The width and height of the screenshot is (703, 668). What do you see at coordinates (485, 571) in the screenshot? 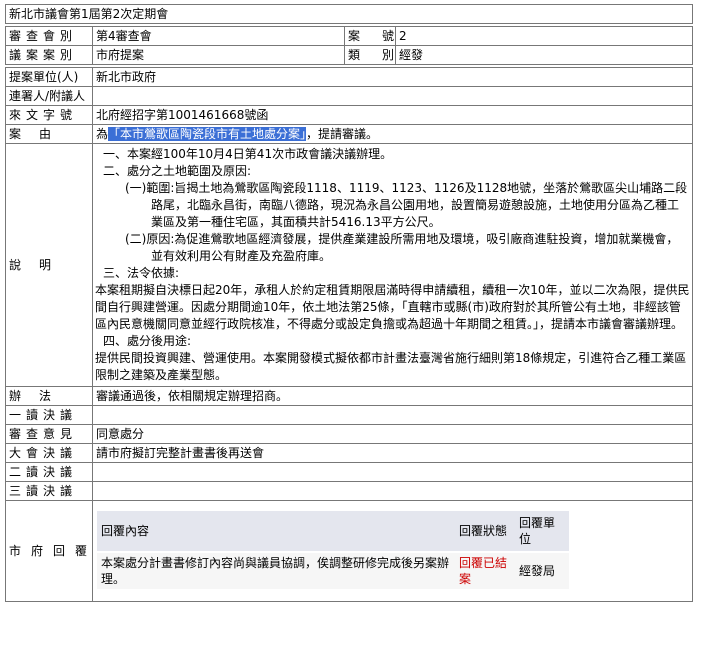
I see `reply-status: 回覆已結案` at bounding box center [485, 571].